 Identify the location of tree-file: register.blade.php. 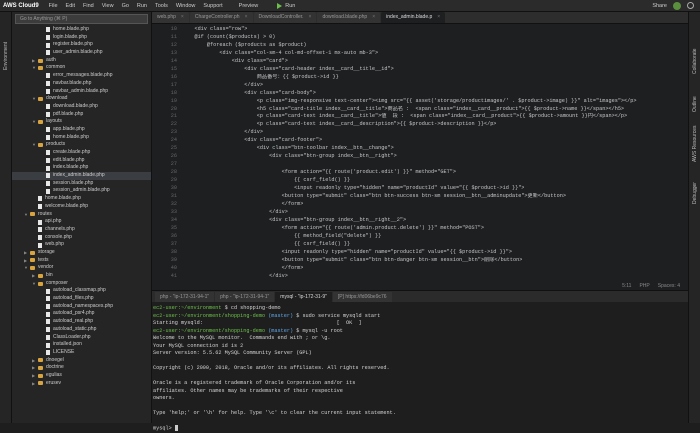
(81, 45).